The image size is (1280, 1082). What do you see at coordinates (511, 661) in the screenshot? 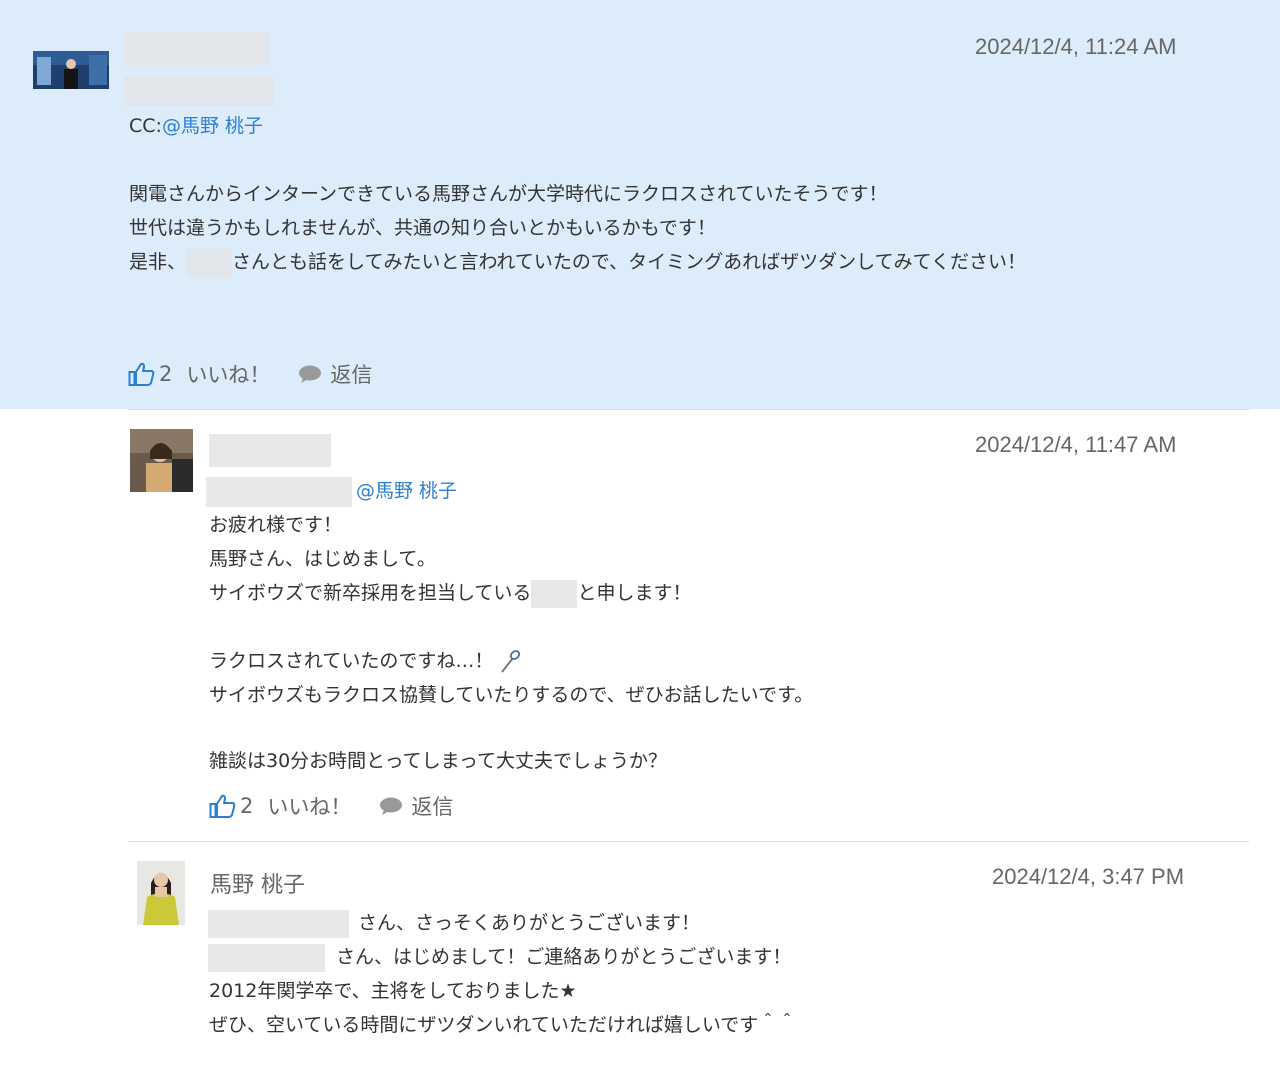
I see `lacrosse-stick-icon` at bounding box center [511, 661].